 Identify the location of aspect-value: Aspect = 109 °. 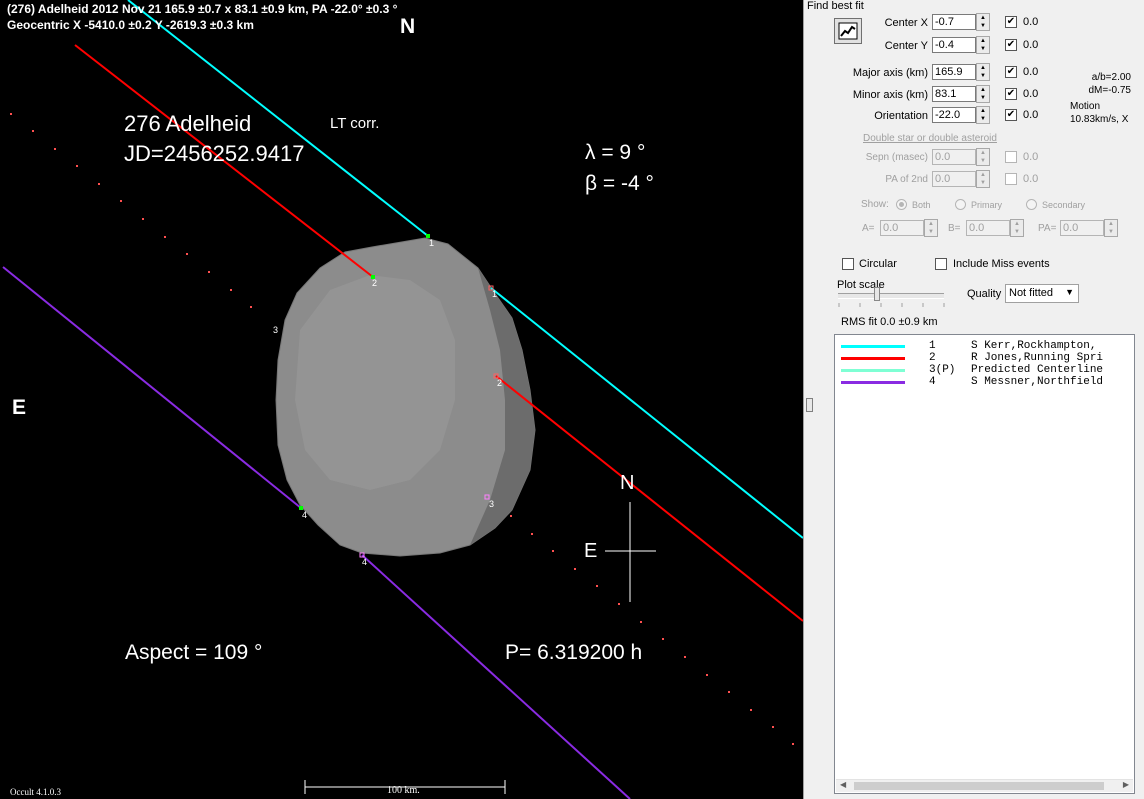
(194, 652).